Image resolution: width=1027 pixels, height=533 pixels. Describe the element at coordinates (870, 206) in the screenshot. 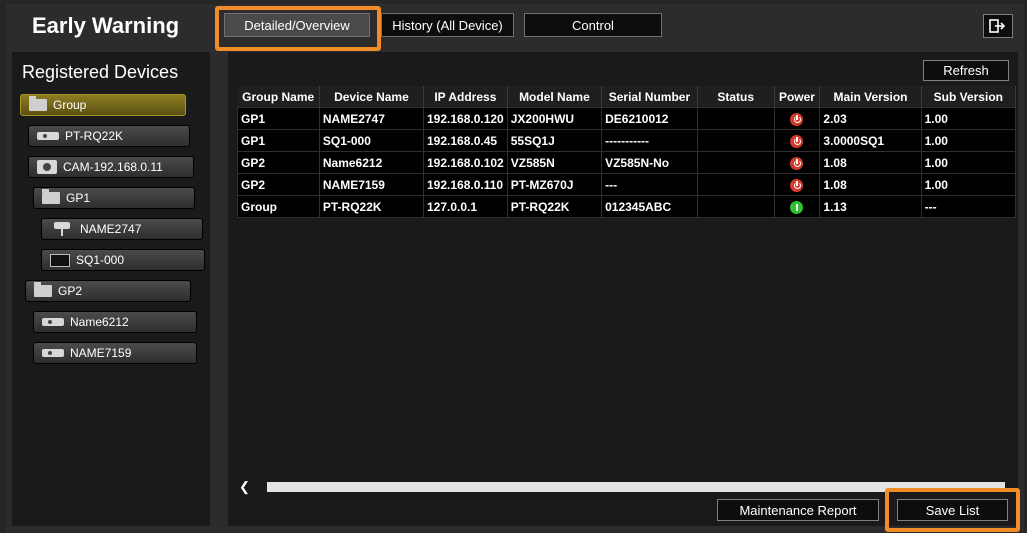

I see `cell-main-version: 1.13` at that location.